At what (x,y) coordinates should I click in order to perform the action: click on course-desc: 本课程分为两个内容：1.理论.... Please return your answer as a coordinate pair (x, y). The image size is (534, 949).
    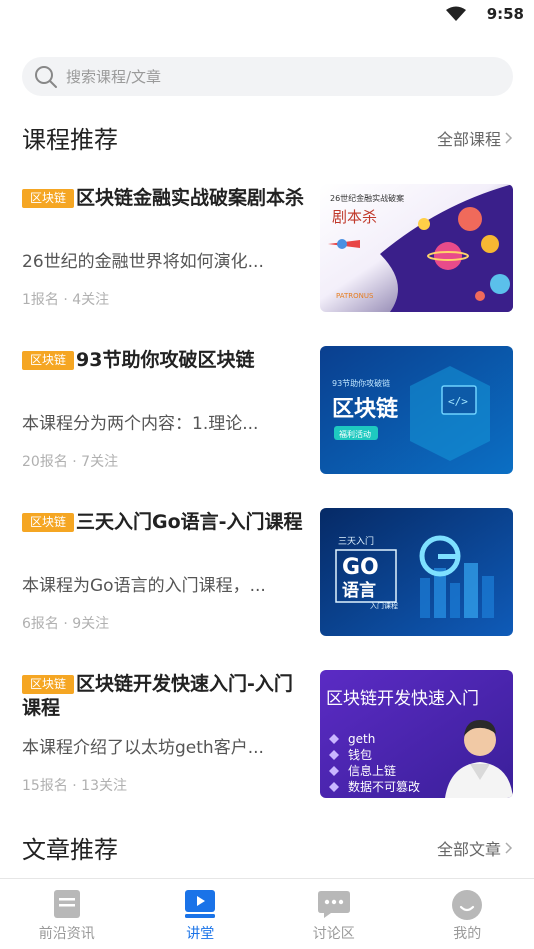
    Looking at the image, I should click on (140, 424).